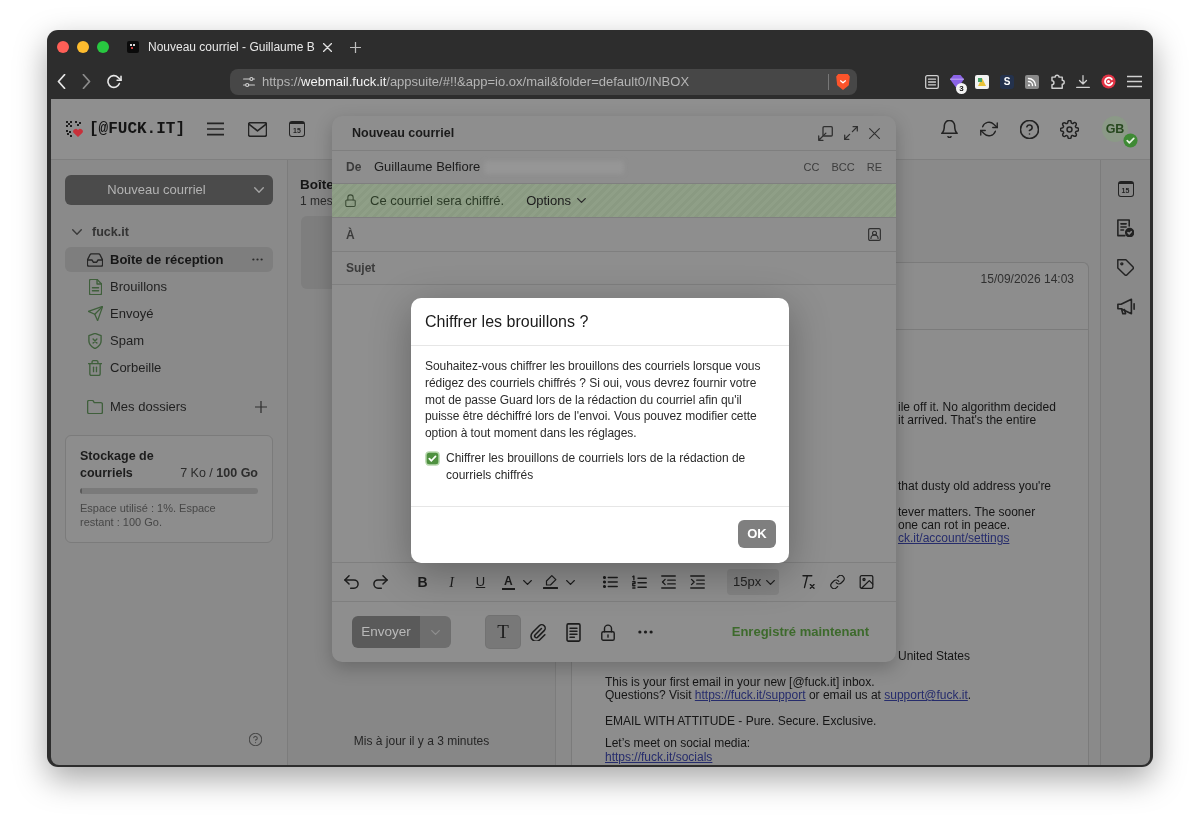 This screenshot has height=829, width=1200. What do you see at coordinates (1115, 129) in the screenshot?
I see `avatar: GB` at bounding box center [1115, 129].